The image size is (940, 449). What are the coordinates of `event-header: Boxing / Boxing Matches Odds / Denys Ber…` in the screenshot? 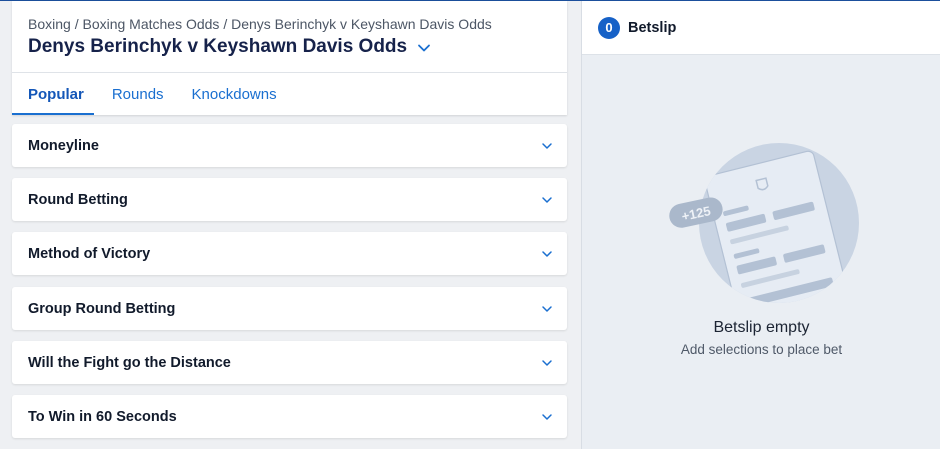 It's located at (289, 58).